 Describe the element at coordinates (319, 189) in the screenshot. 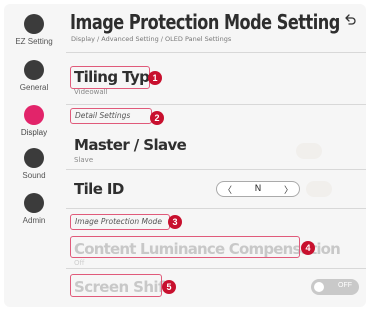

I see `tile-id-extra-control` at that location.